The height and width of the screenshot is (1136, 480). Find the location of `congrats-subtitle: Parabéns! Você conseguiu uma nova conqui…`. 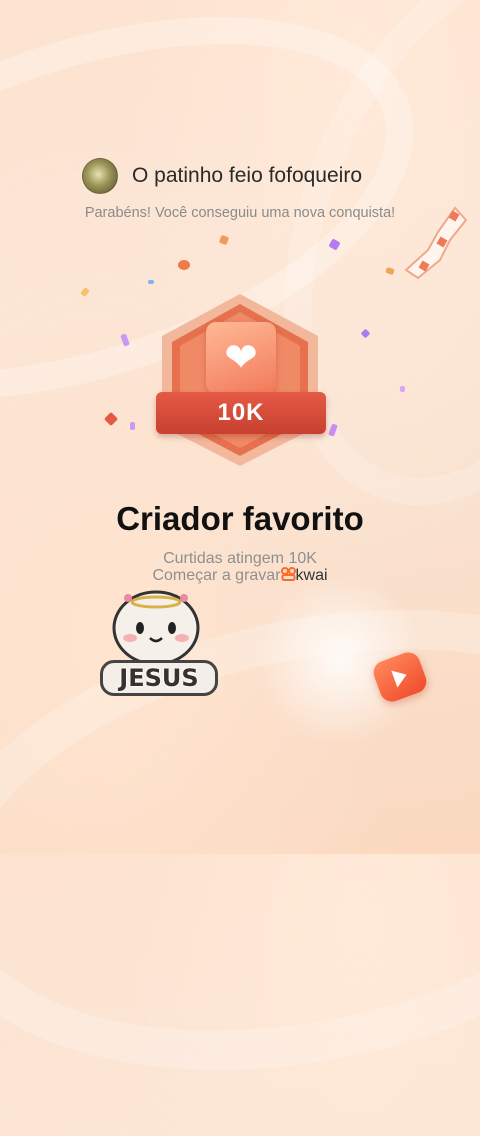

congrats-subtitle: Parabéns! Você conseguiu uma nova conqui… is located at coordinates (240, 213).